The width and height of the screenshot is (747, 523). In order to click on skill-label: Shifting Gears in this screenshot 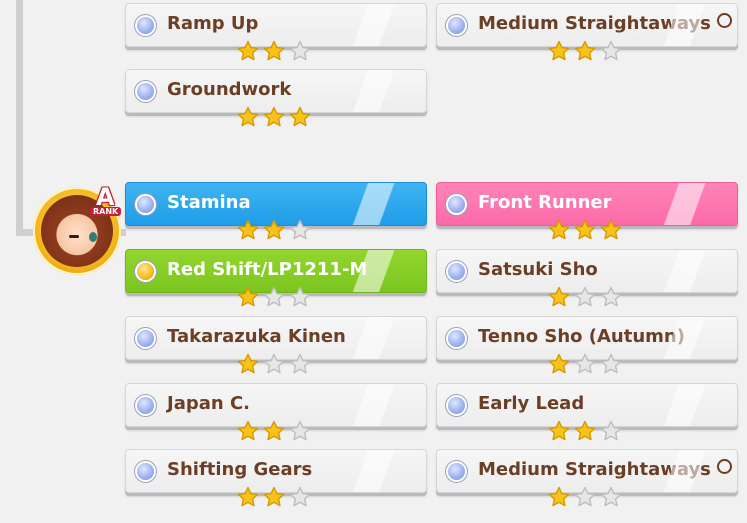, I will do `click(240, 469)`.